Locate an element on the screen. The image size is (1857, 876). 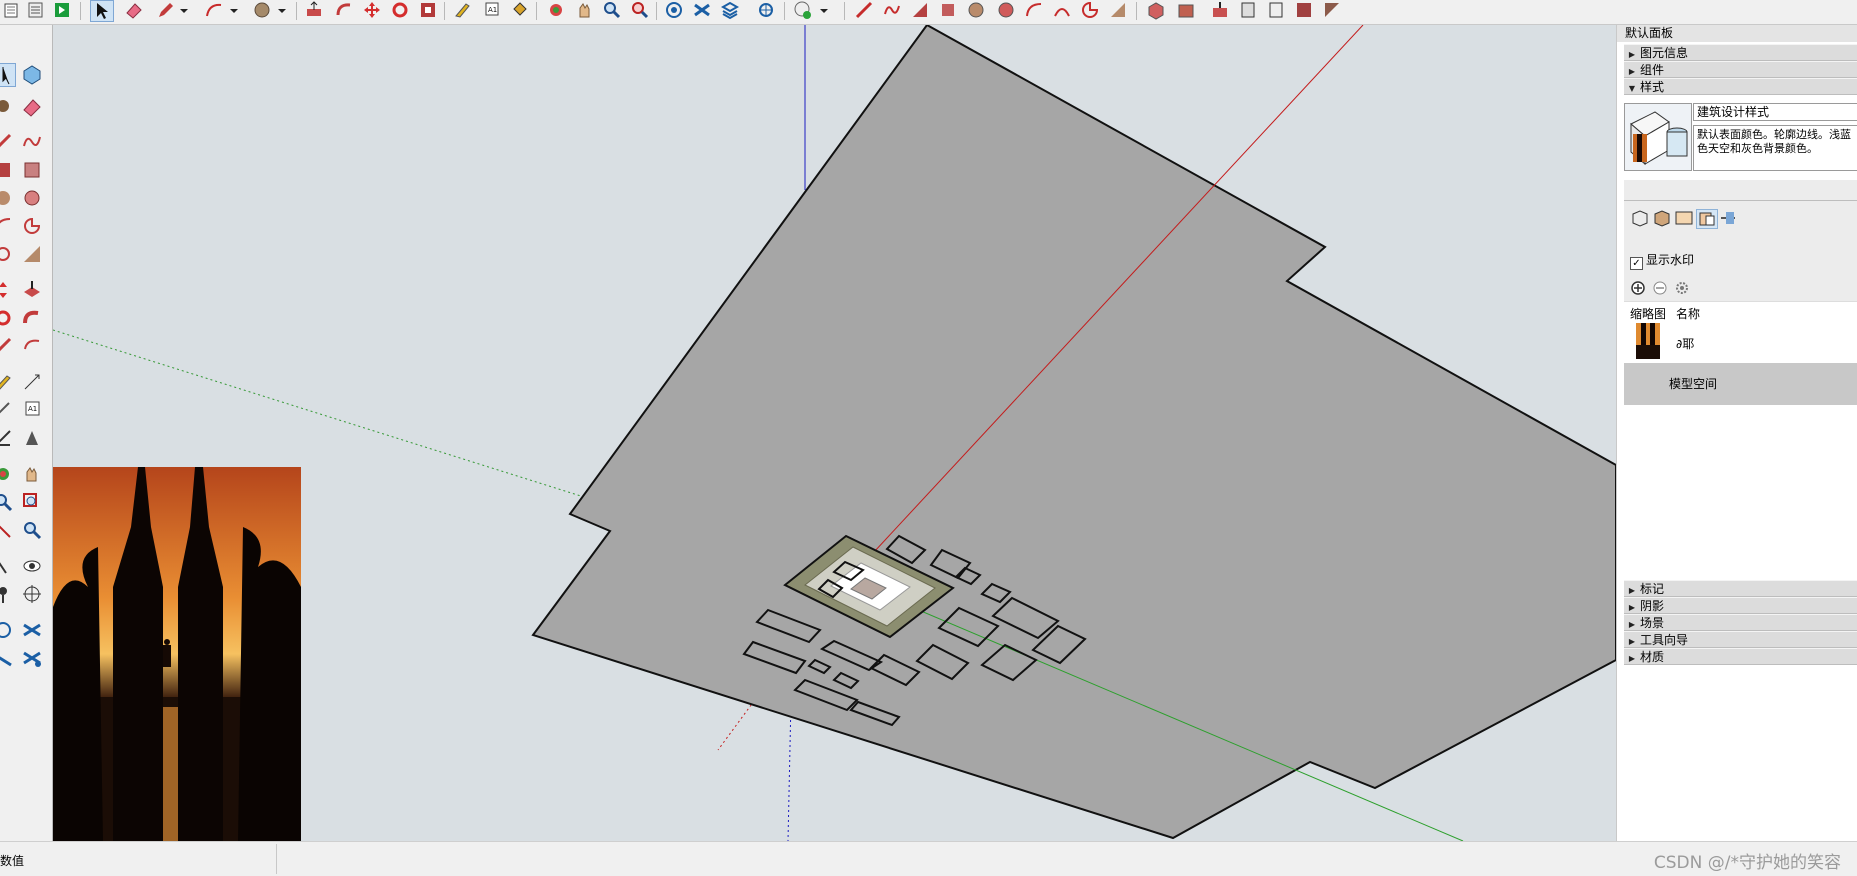
background-settings-icon is located at coordinates (1684, 218).